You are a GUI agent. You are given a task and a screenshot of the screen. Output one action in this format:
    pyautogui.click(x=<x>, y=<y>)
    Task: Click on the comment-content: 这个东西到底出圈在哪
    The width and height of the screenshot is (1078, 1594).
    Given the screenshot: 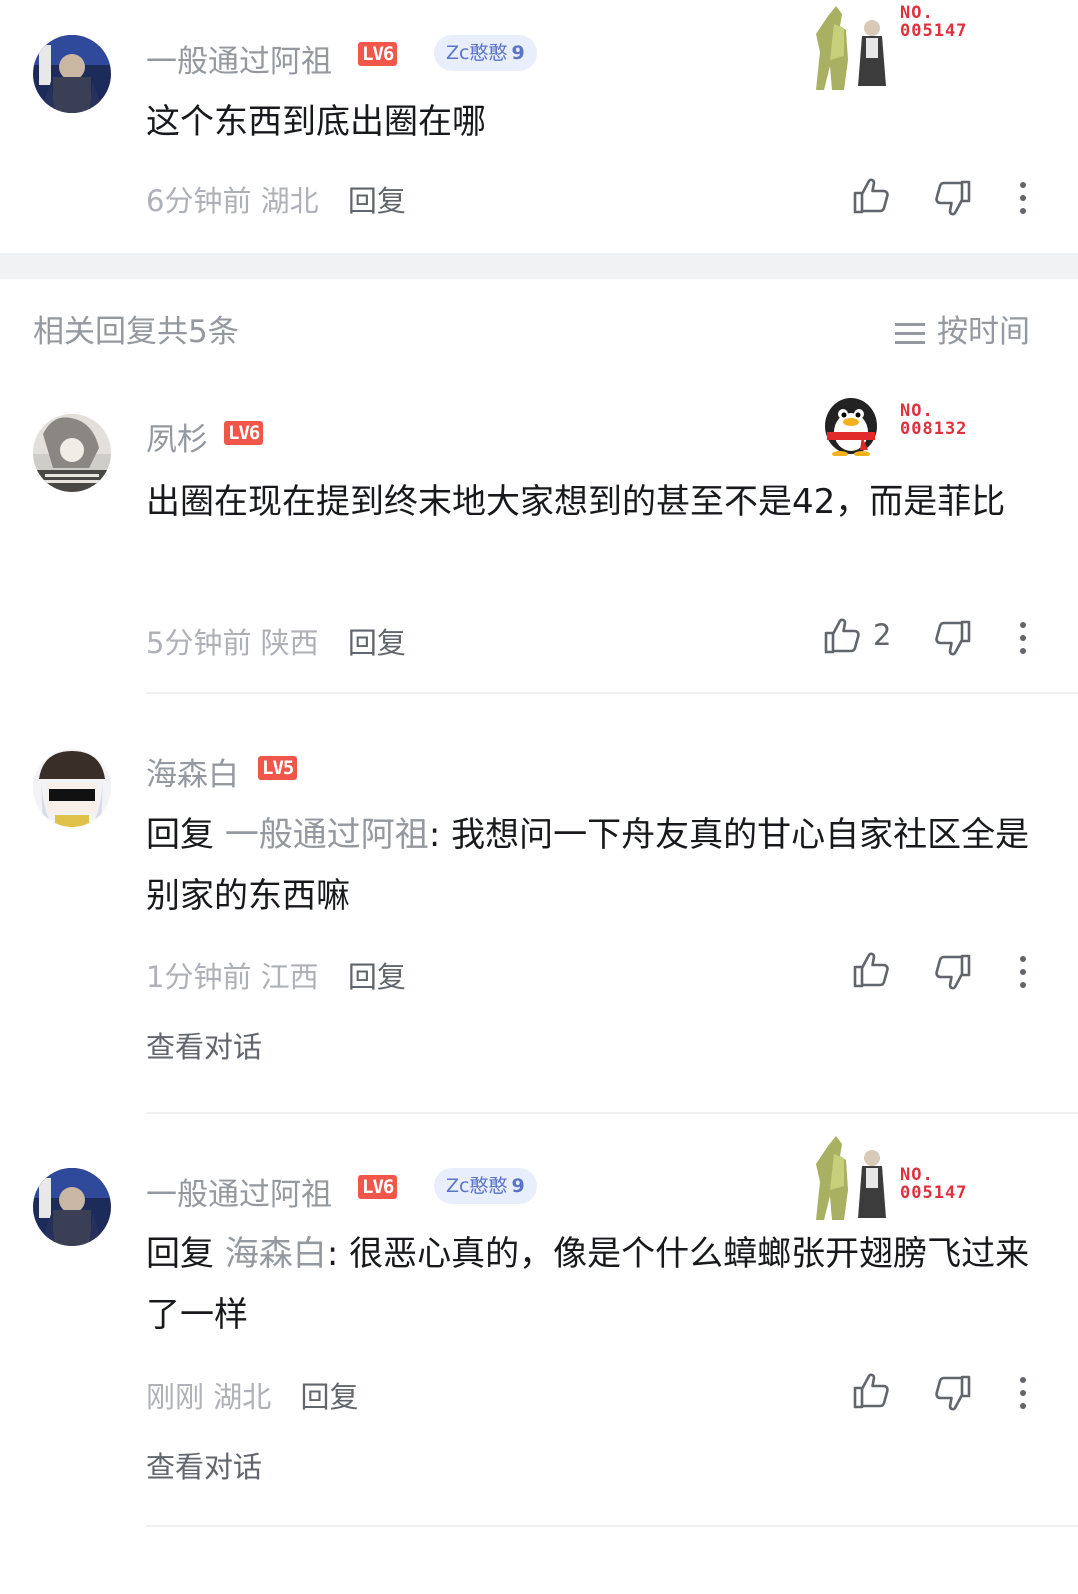 What is the action you would take?
    pyautogui.click(x=316, y=122)
    